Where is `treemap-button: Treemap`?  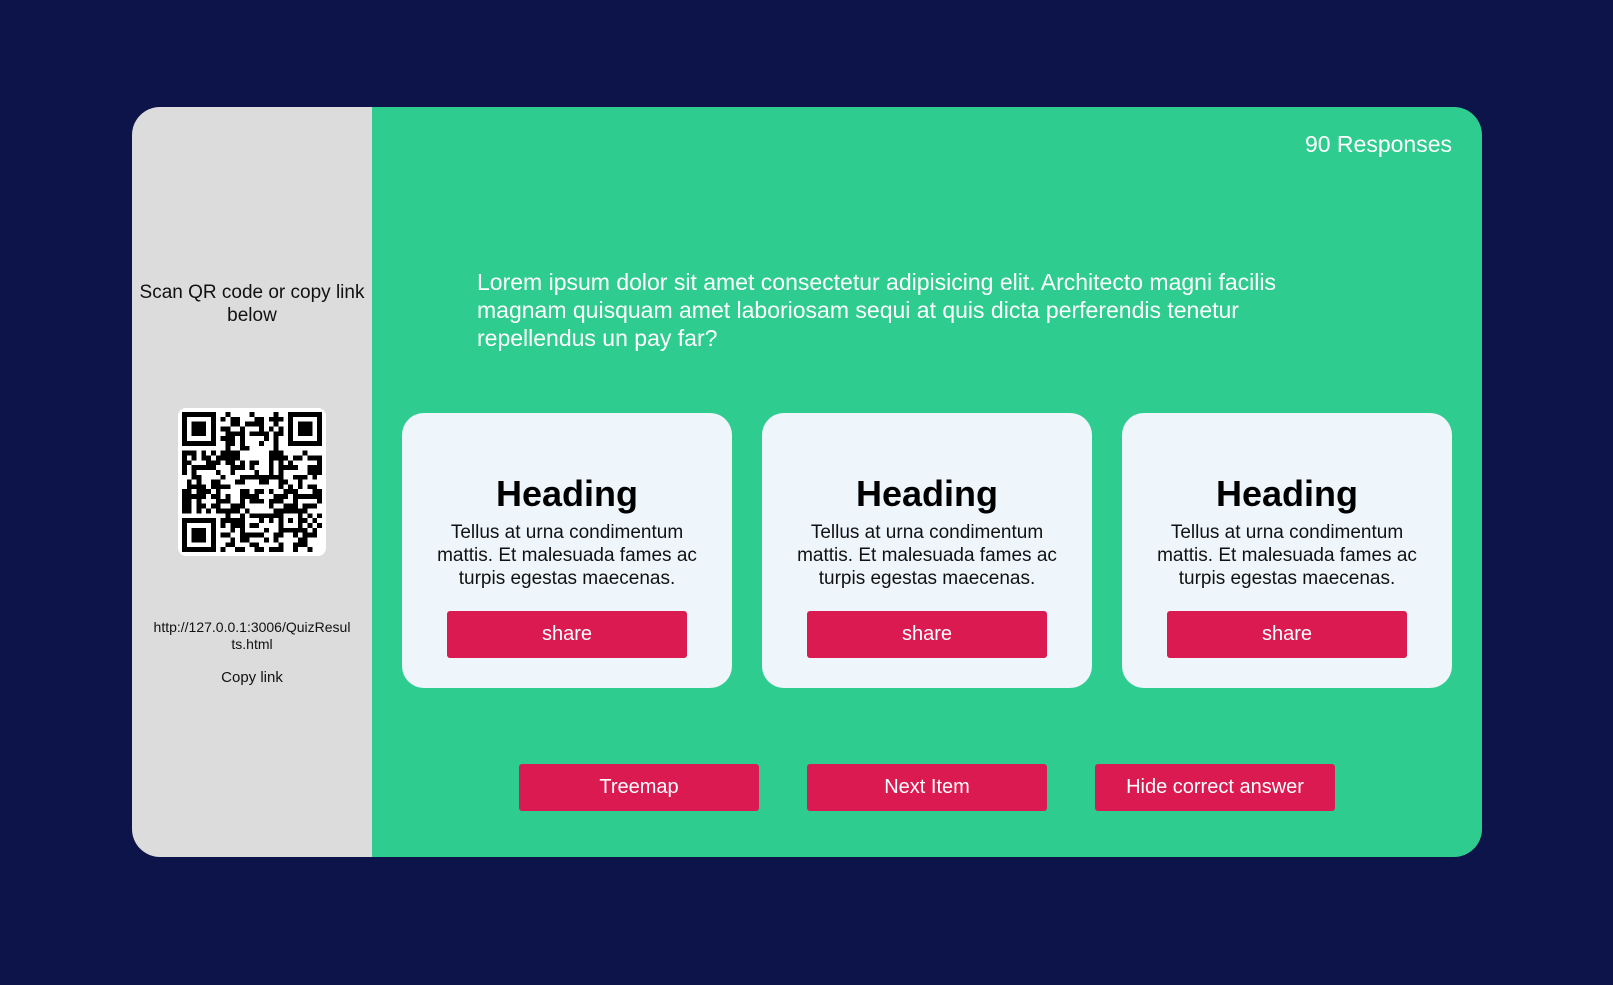 treemap-button: Treemap is located at coordinates (639, 787).